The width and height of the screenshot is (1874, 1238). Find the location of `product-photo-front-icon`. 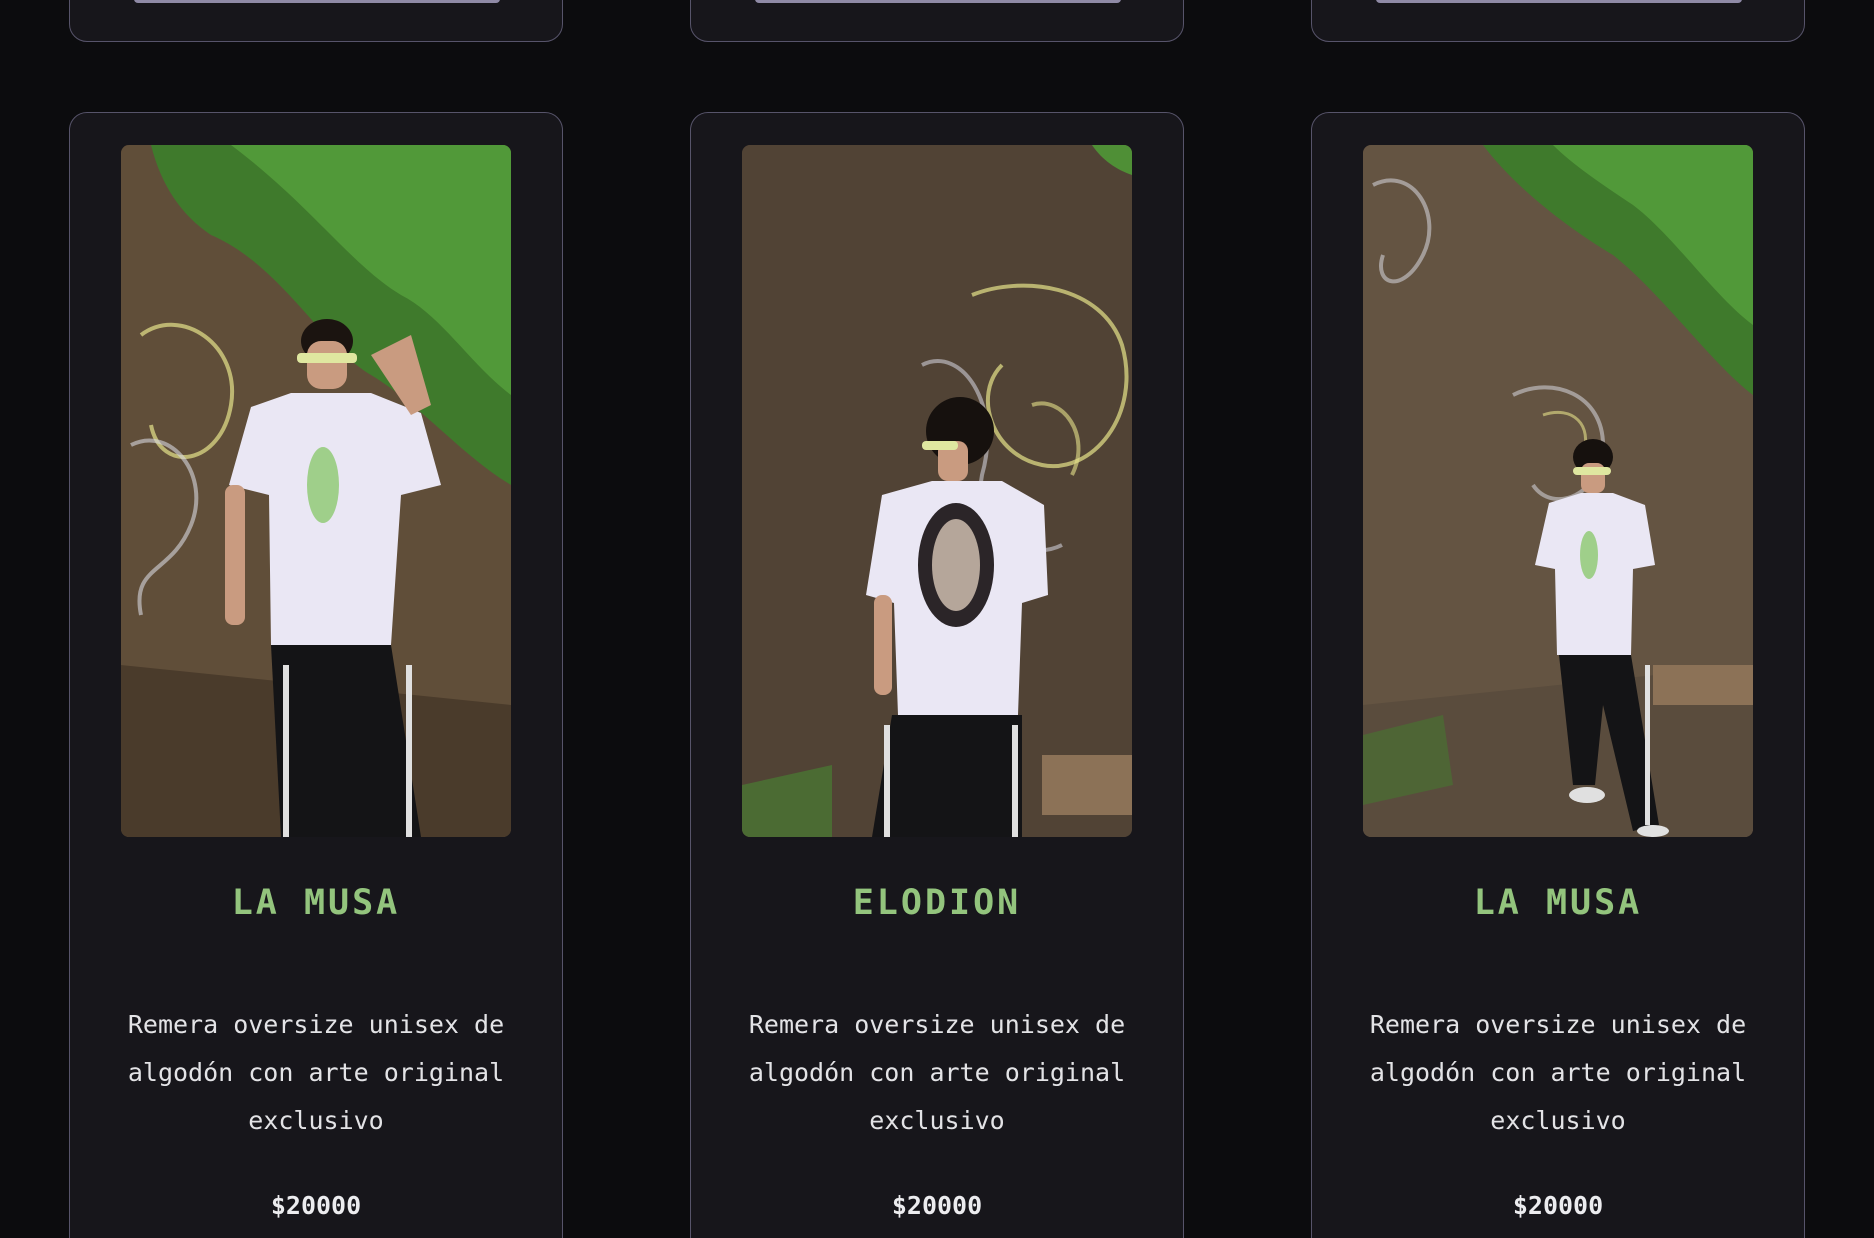

product-photo-front-icon is located at coordinates (316, 491).